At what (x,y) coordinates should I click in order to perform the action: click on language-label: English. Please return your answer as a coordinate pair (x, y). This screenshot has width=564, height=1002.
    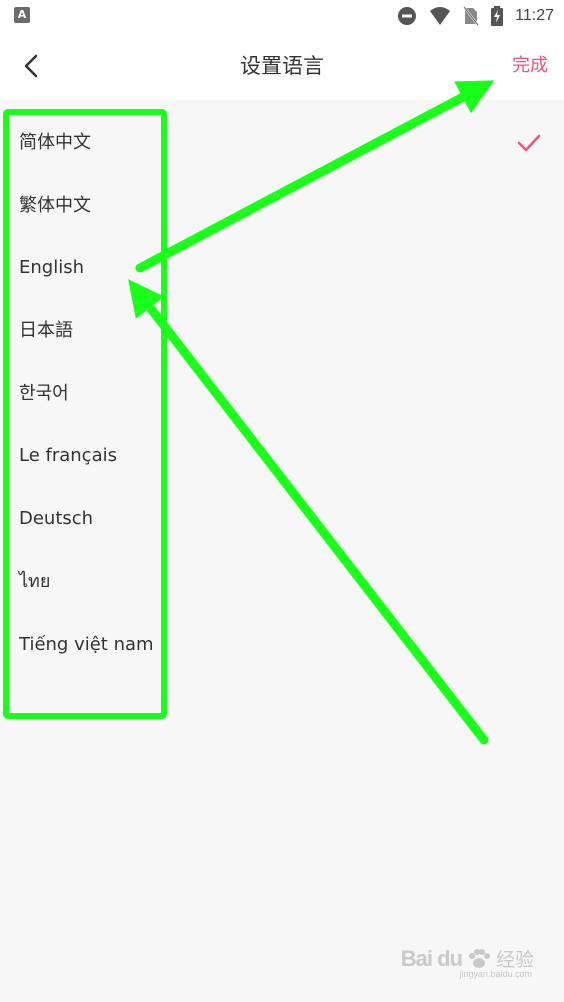
    Looking at the image, I should click on (51, 268).